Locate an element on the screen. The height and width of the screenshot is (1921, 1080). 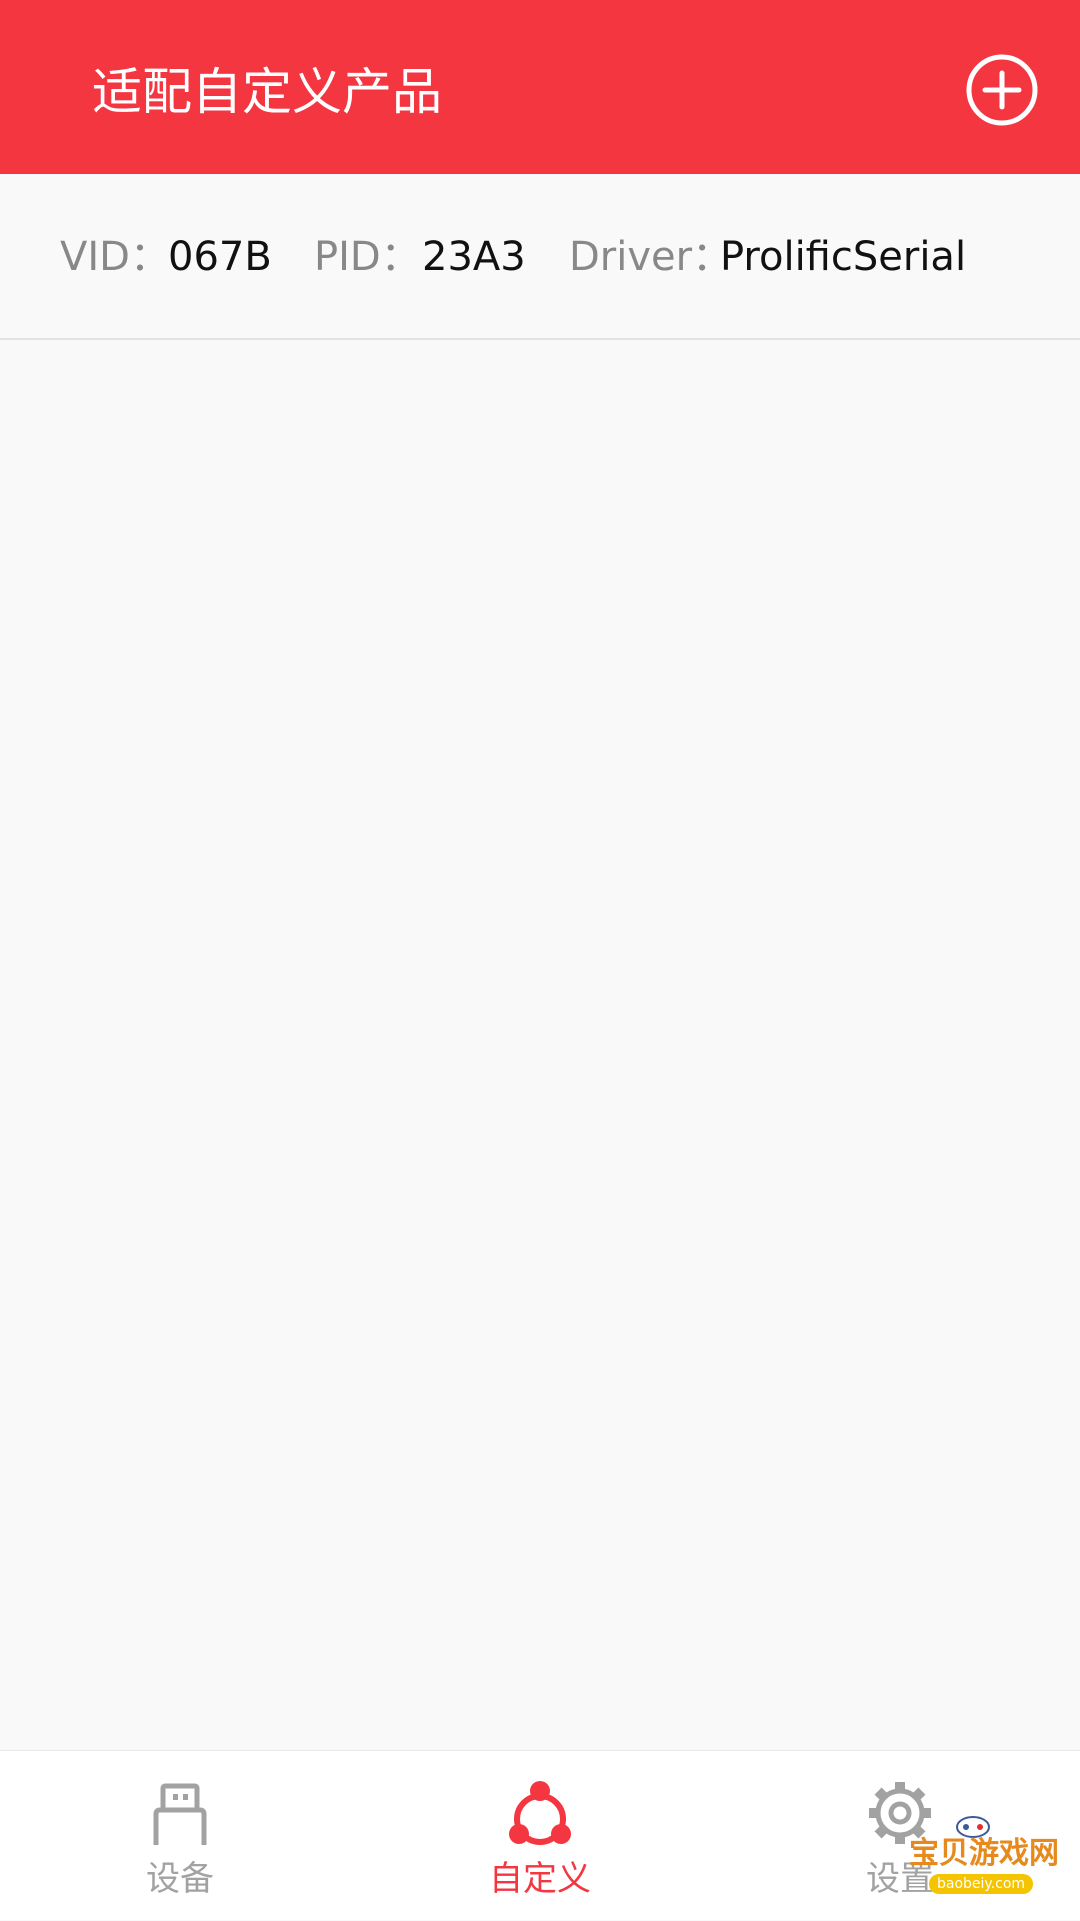
gamepad-icon is located at coordinates (973, 1827).